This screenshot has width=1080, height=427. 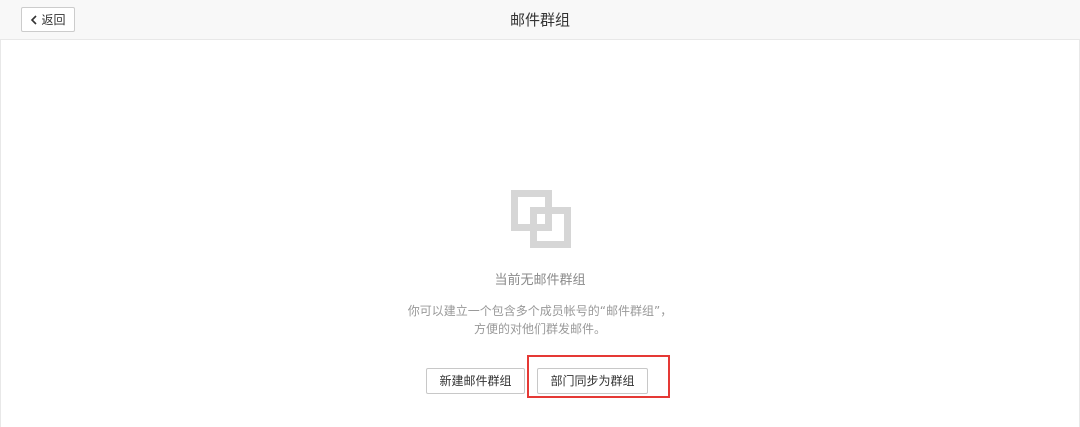 What do you see at coordinates (592, 381) in the screenshot?
I see `sync-department-to-group-button: 部门同步为群组` at bounding box center [592, 381].